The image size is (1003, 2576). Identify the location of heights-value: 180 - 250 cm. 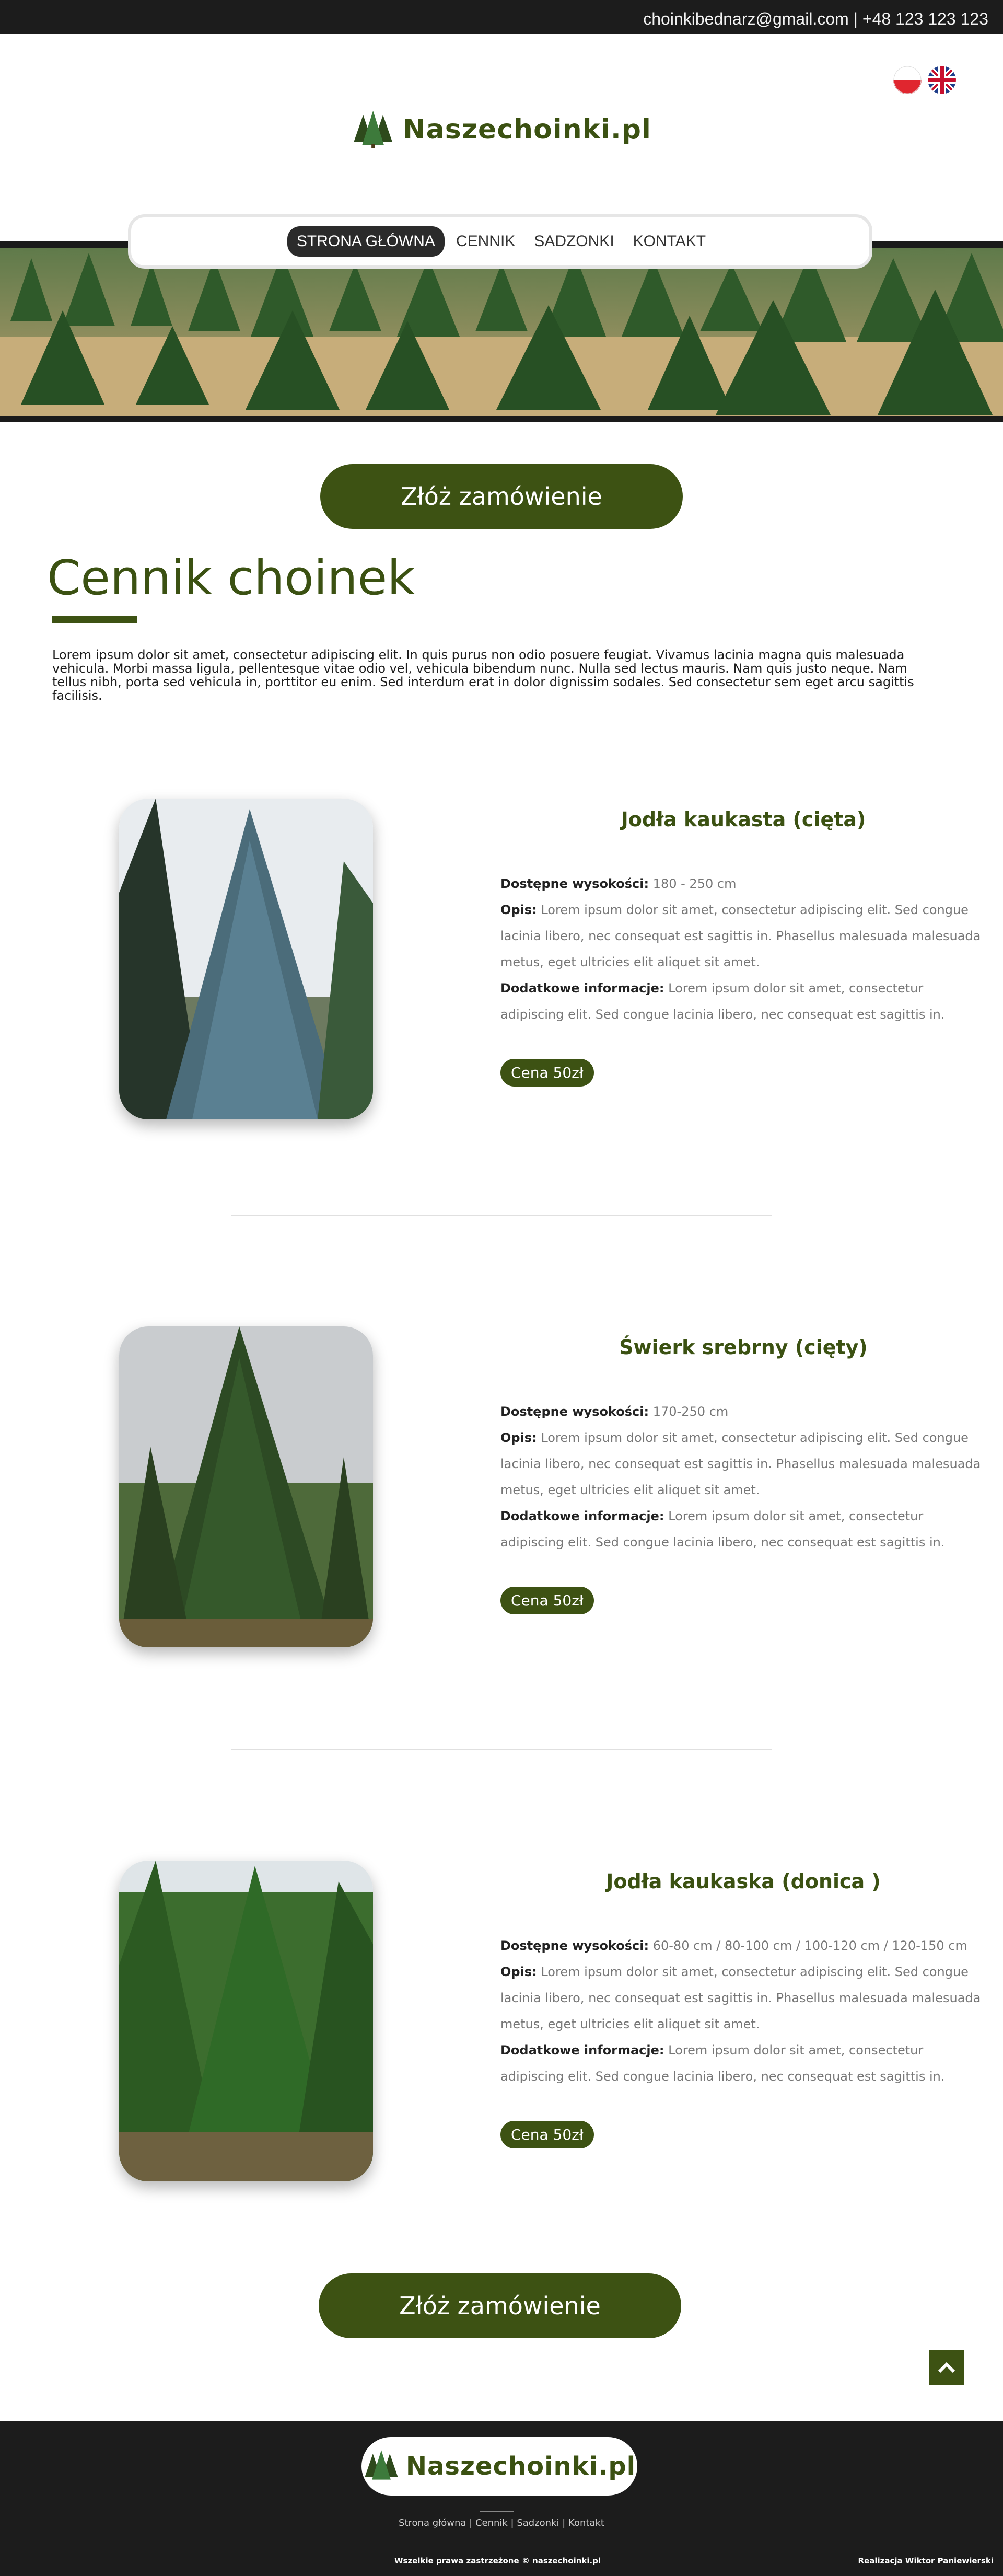
(694, 883).